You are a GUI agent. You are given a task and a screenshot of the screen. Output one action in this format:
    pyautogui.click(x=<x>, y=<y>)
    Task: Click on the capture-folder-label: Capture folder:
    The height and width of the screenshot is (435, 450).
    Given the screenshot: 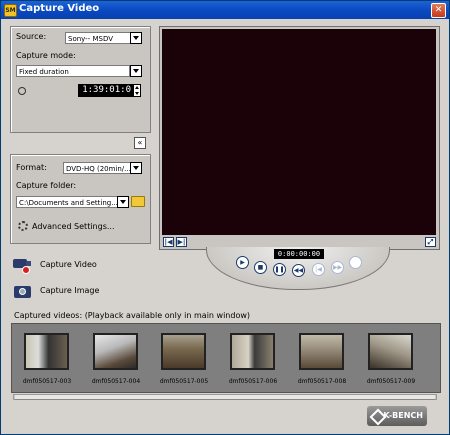 What is the action you would take?
    pyautogui.click(x=46, y=185)
    